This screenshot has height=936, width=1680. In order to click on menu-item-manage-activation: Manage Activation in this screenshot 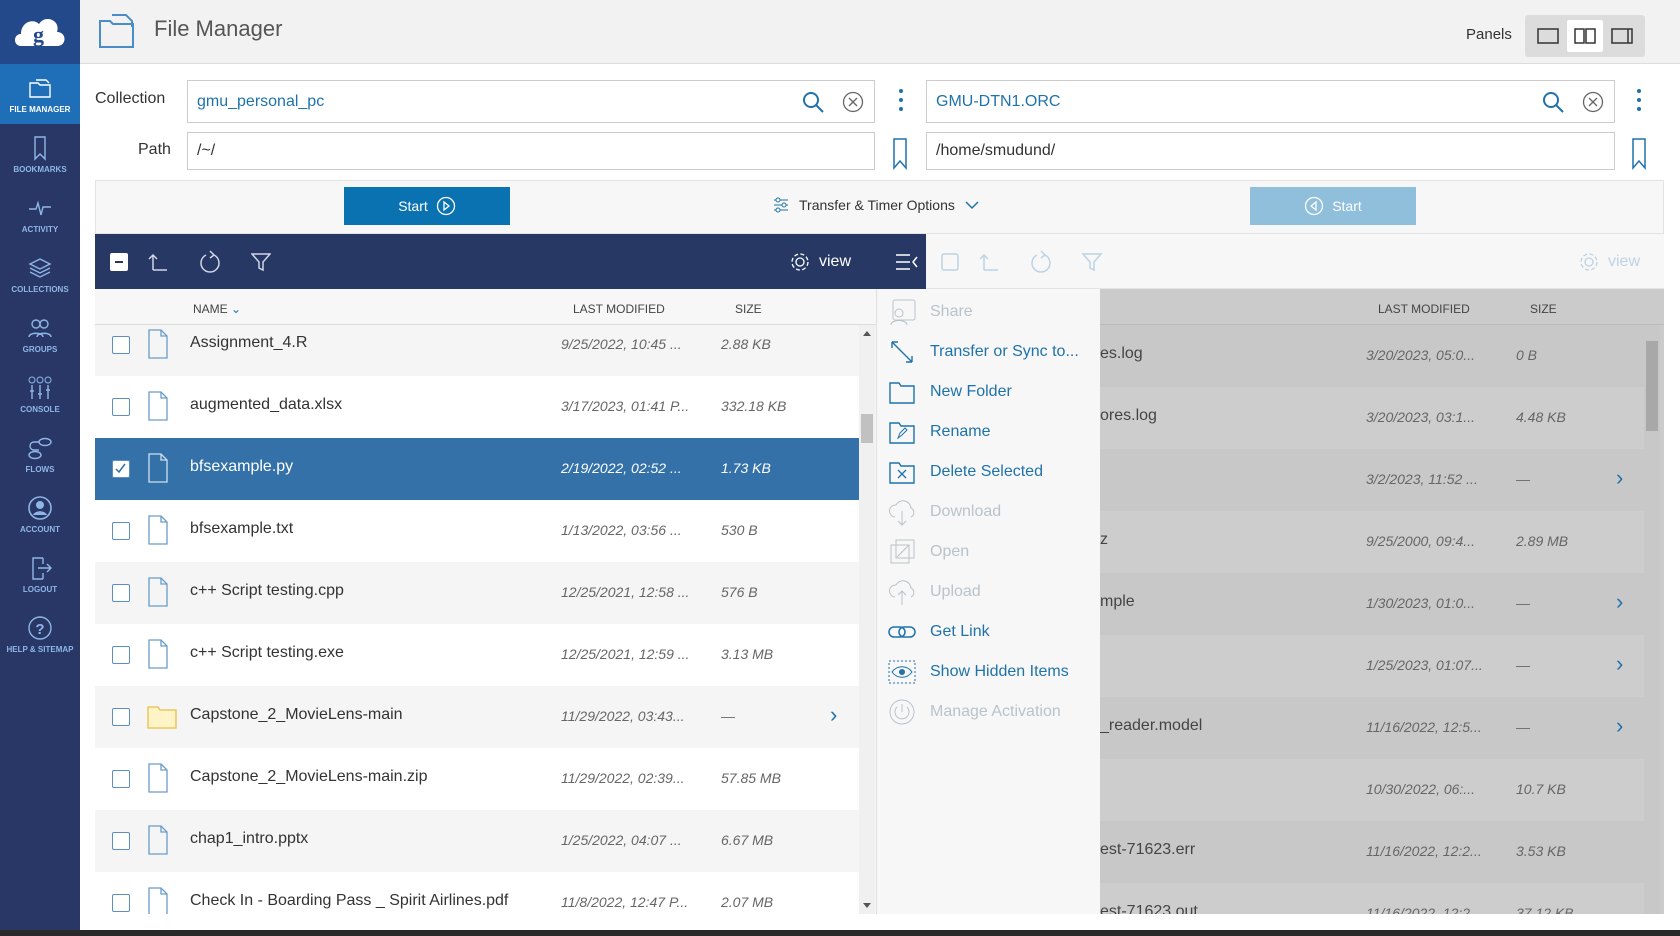, I will do `click(989, 712)`.